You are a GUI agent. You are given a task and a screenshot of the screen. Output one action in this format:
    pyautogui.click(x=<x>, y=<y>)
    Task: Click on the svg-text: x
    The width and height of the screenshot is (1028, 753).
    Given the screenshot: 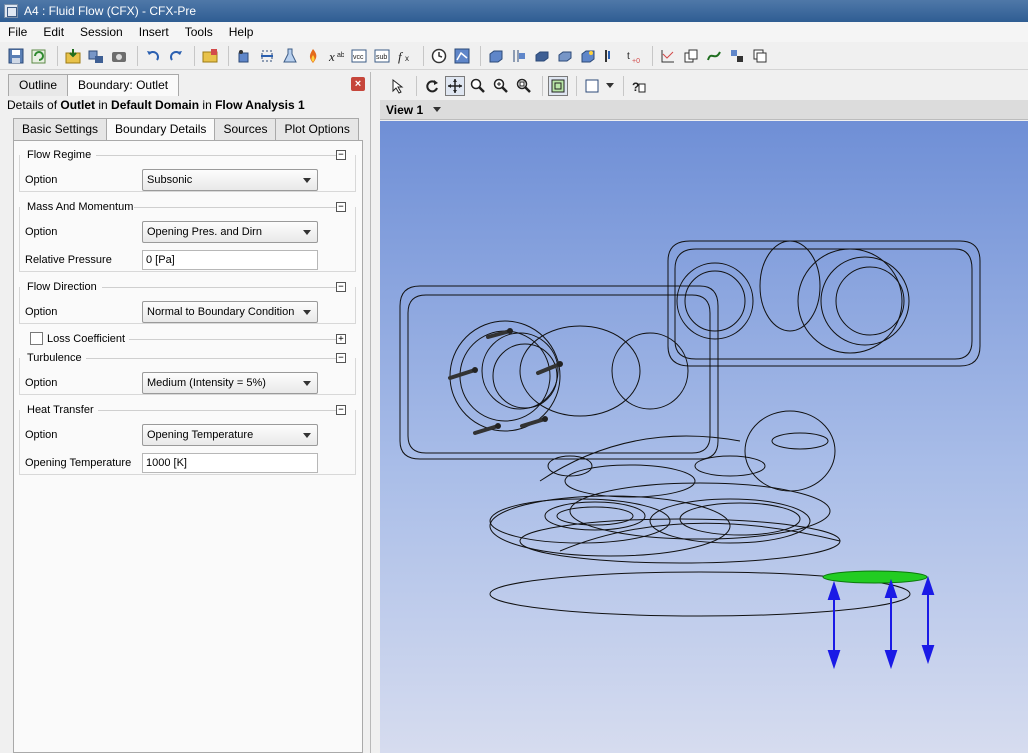 What is the action you would take?
    pyautogui.click(x=331, y=56)
    